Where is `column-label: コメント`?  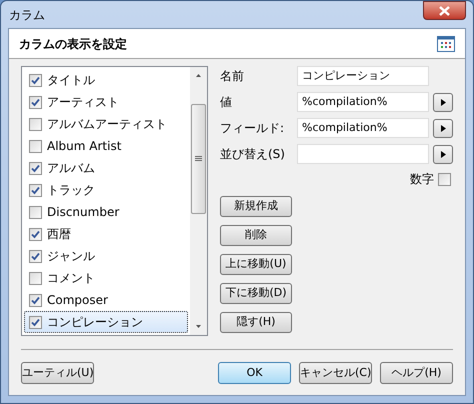
column-label: コメント is located at coordinates (71, 278).